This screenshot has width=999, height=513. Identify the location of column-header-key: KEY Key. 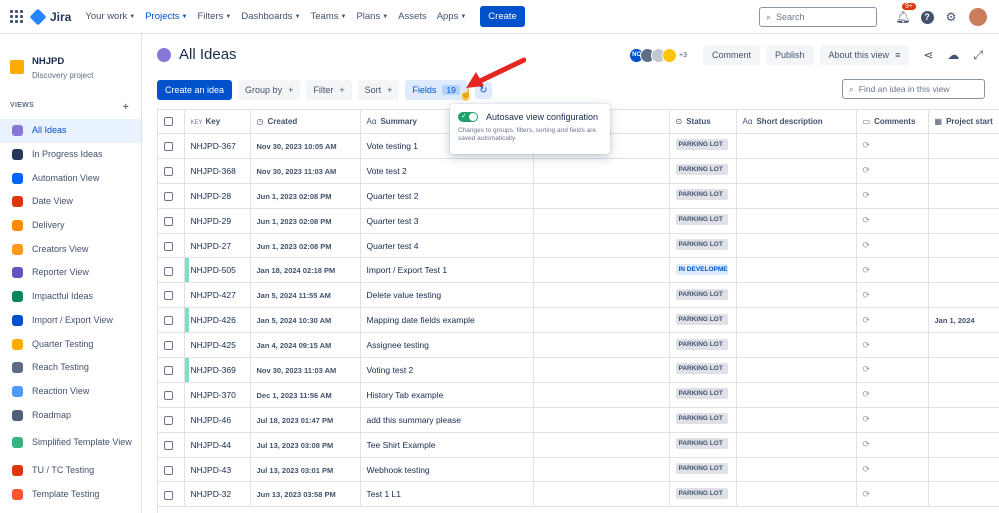
(217, 121).